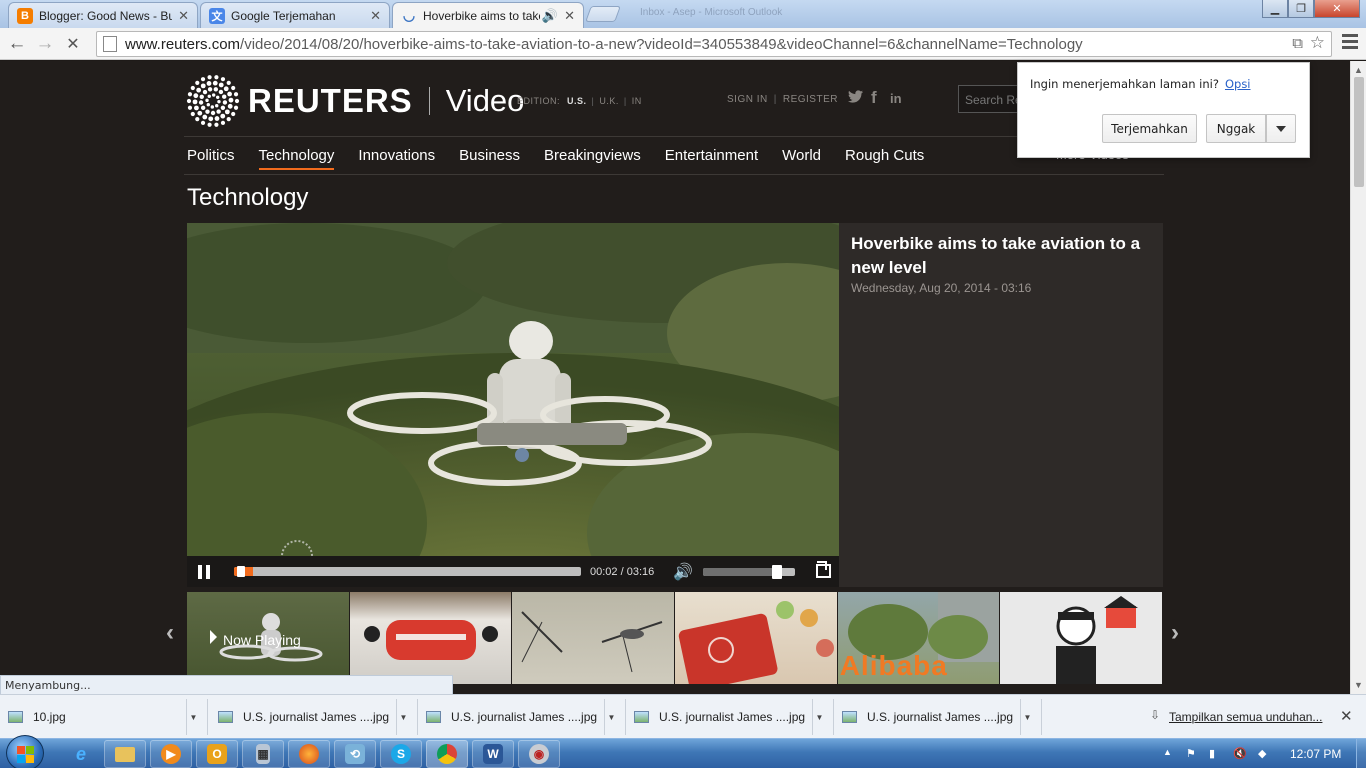  Describe the element at coordinates (170, 633) in the screenshot. I see `carousel-prev-icon: ‹` at that location.